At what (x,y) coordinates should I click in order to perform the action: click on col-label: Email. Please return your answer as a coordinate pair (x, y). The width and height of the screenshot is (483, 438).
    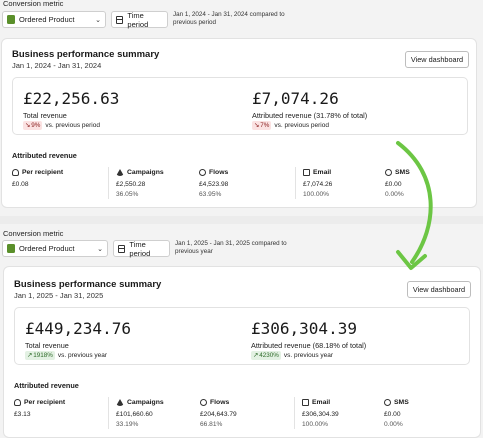
    Looking at the image, I should click on (322, 172).